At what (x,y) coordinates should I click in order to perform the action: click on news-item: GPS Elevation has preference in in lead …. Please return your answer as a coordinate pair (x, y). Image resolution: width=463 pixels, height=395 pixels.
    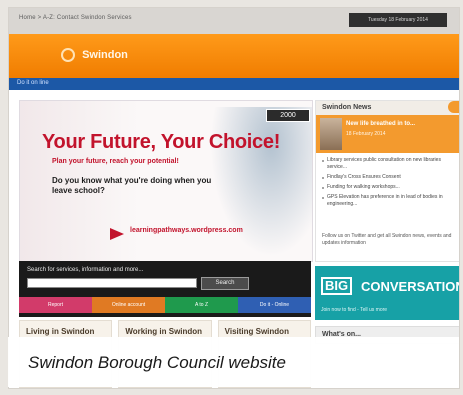
    Looking at the image, I should click on (389, 201).